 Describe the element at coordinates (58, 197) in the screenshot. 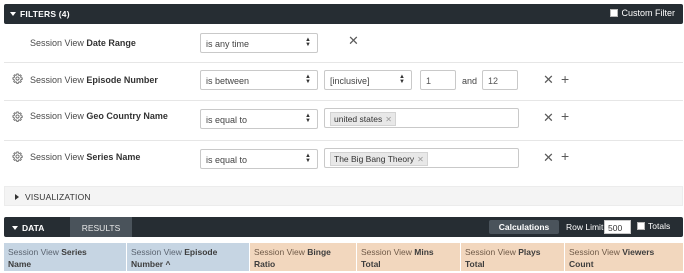

I see `visualization-title: VISUALIZATION` at that location.